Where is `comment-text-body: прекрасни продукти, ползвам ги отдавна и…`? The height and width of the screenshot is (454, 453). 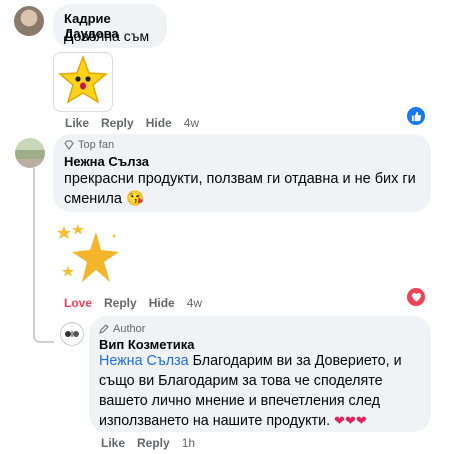 comment-text-body: прекрасни продукти, ползвам ги отдавна и… is located at coordinates (240, 189).